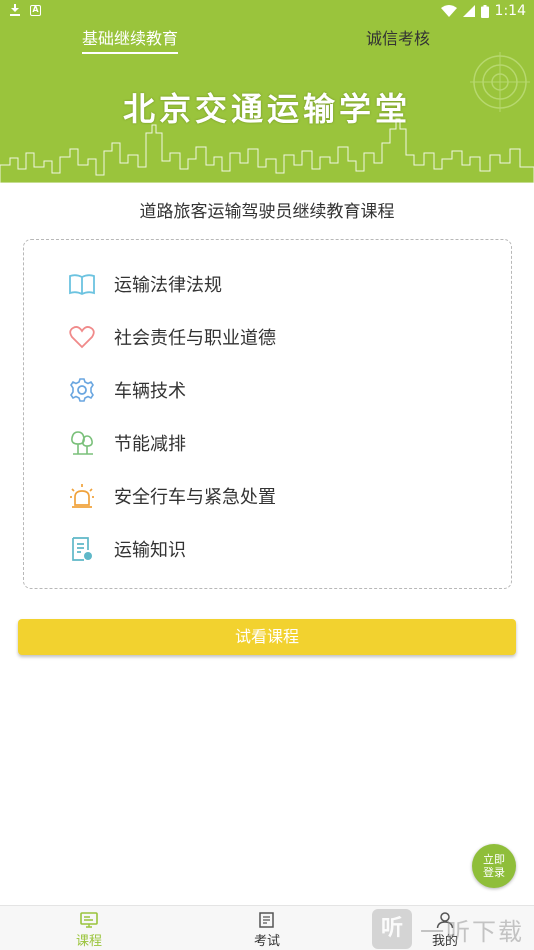 The height and width of the screenshot is (950, 534). What do you see at coordinates (35, 10) in the screenshot?
I see `notification-icon: A` at bounding box center [35, 10].